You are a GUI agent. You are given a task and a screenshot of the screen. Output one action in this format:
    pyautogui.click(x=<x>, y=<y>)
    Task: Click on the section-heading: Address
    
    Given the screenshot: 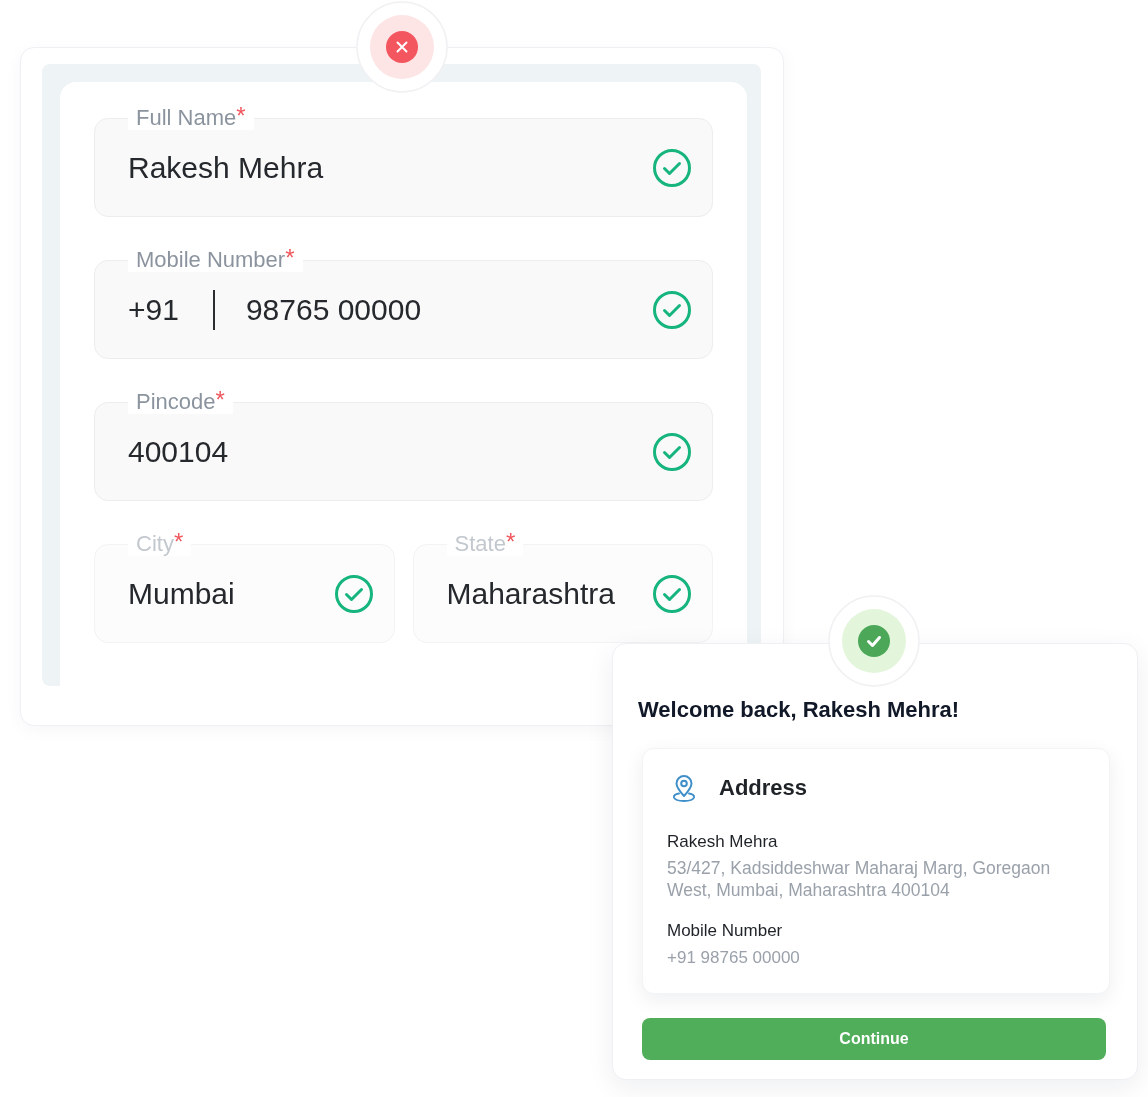 What is the action you would take?
    pyautogui.click(x=763, y=788)
    